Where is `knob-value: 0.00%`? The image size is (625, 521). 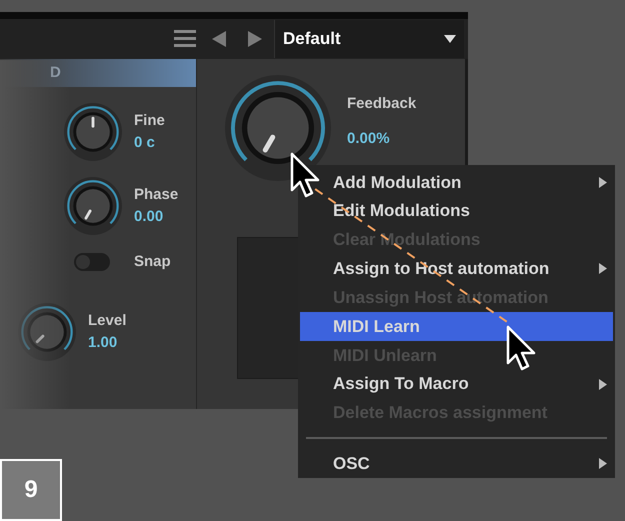 knob-value: 0.00% is located at coordinates (369, 138).